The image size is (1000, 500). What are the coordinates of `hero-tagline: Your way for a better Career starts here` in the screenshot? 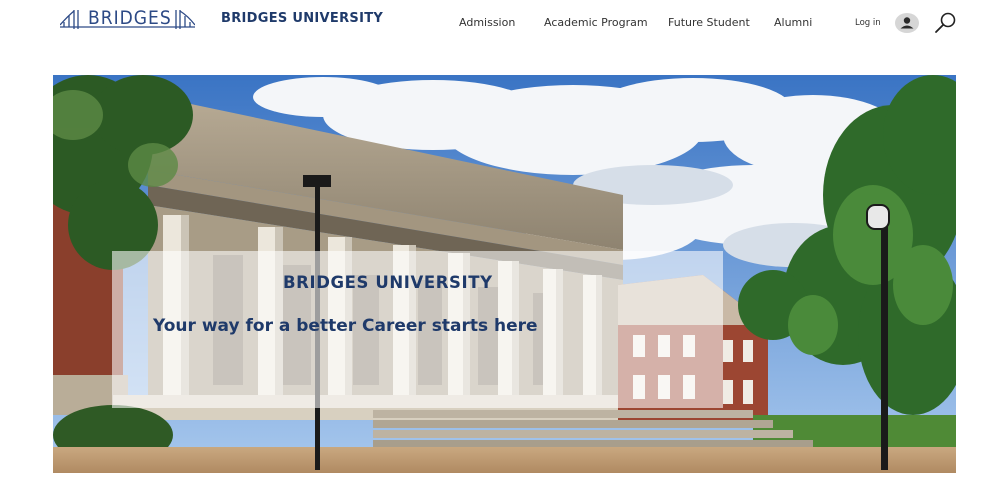 It's located at (345, 326).